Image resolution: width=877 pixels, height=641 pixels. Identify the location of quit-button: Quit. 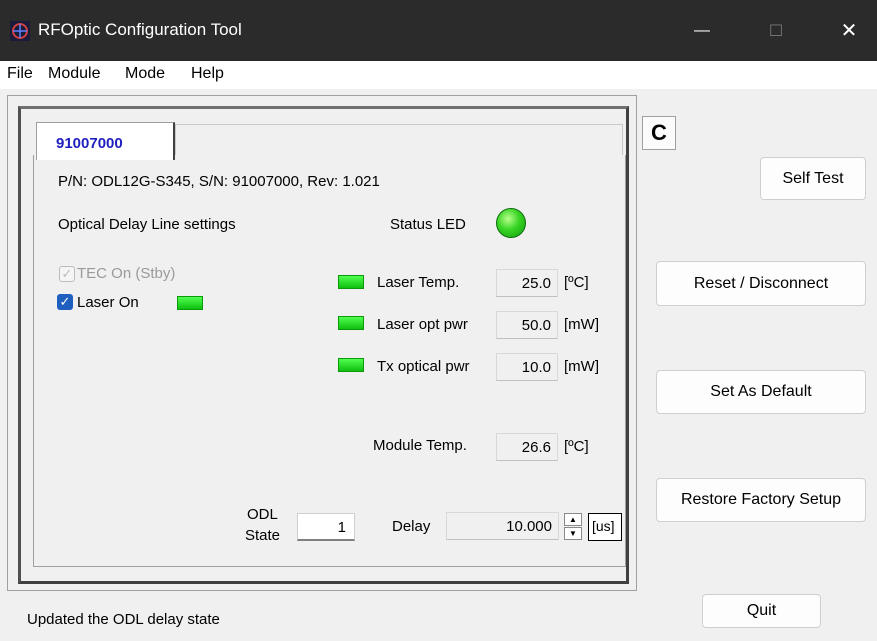
(761, 611).